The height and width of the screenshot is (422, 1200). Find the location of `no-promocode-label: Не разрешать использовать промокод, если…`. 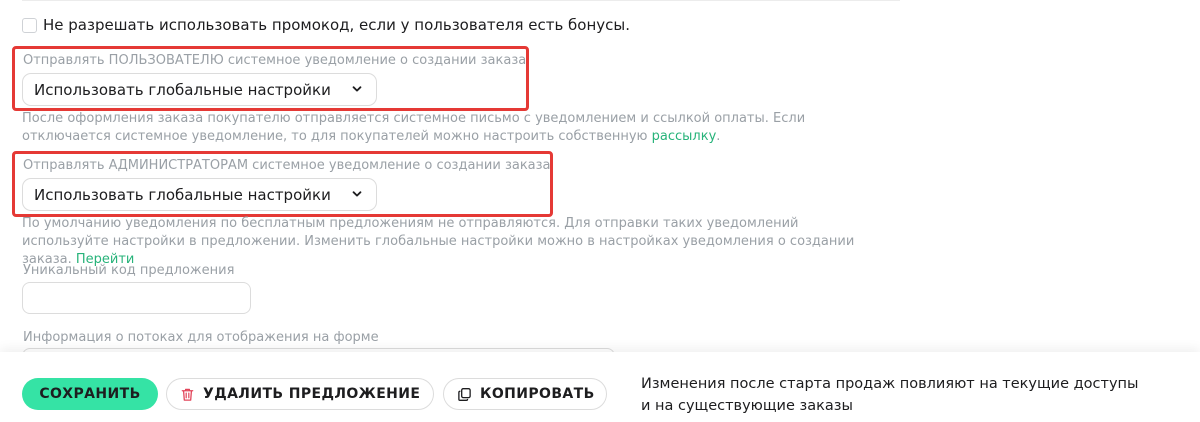

no-promocode-label: Не разрешать использовать промокод, если… is located at coordinates (337, 25).